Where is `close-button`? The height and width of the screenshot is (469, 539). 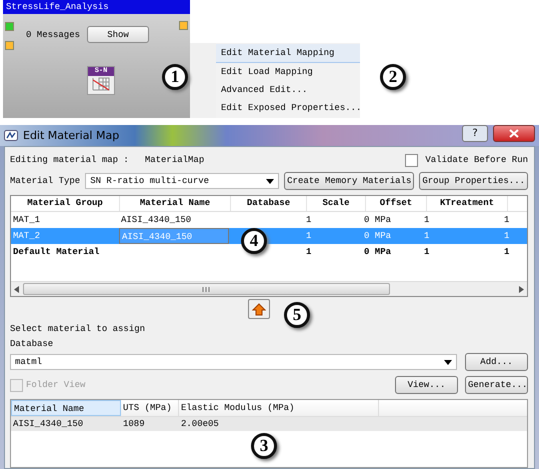
close-button is located at coordinates (514, 133).